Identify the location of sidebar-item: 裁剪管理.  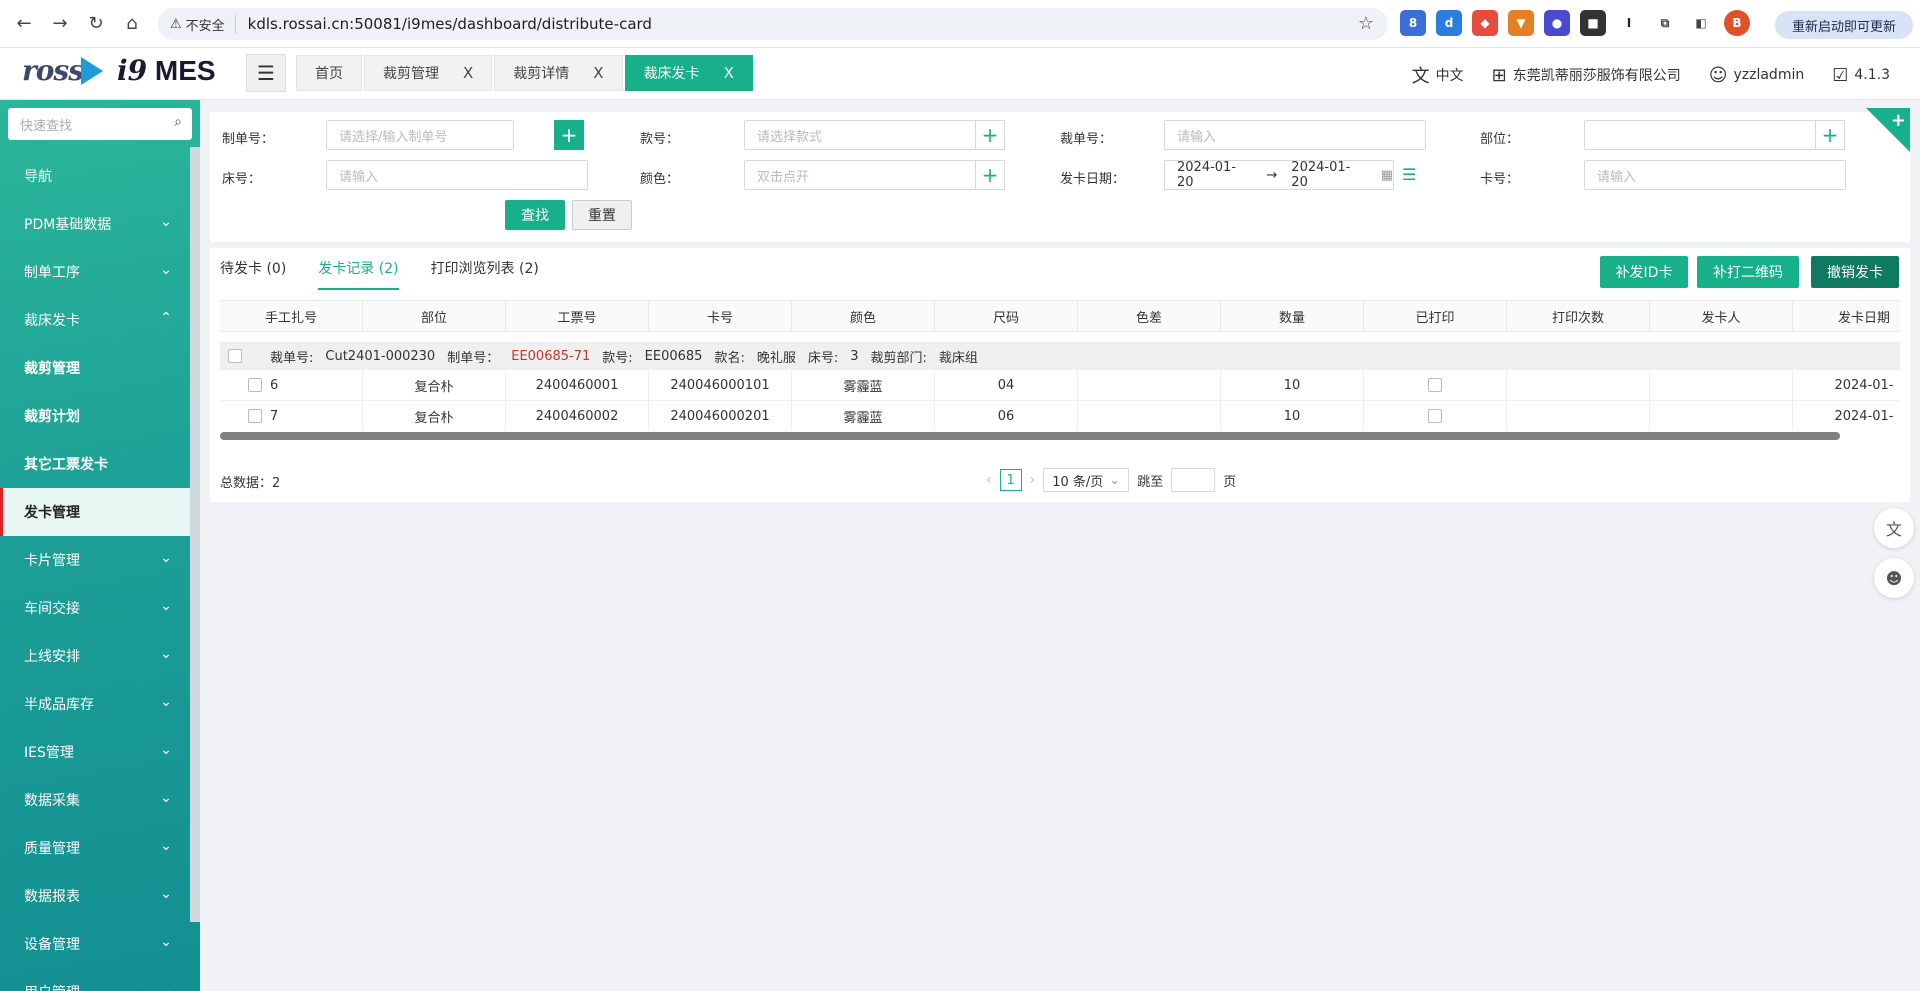
(95, 368).